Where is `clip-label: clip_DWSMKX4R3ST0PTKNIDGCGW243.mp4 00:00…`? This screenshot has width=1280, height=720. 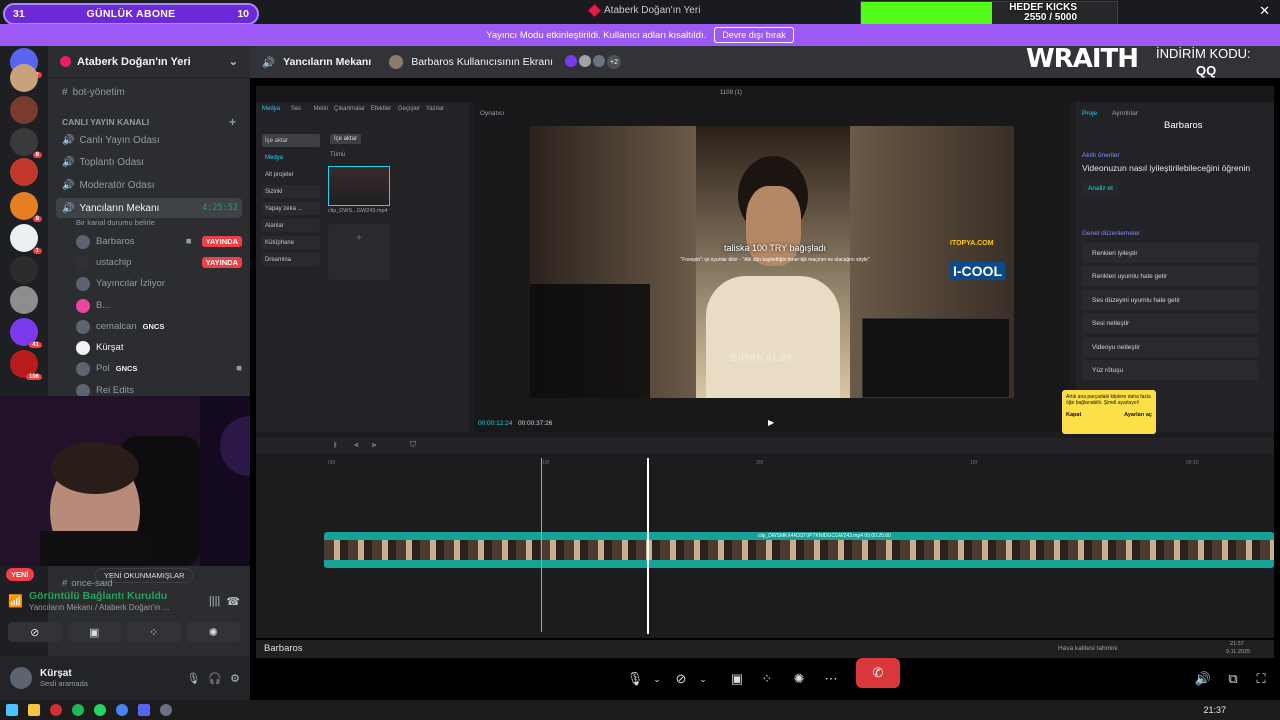 clip-label: clip_DWSMKX4R3ST0PTKNIDGCGW243.mp4 00:00… is located at coordinates (824, 536).